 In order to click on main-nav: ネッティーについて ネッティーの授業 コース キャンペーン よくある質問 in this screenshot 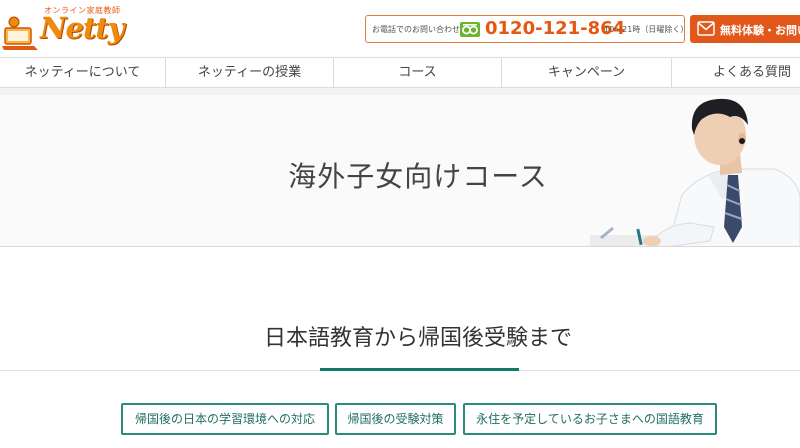, I will do `click(400, 72)`.